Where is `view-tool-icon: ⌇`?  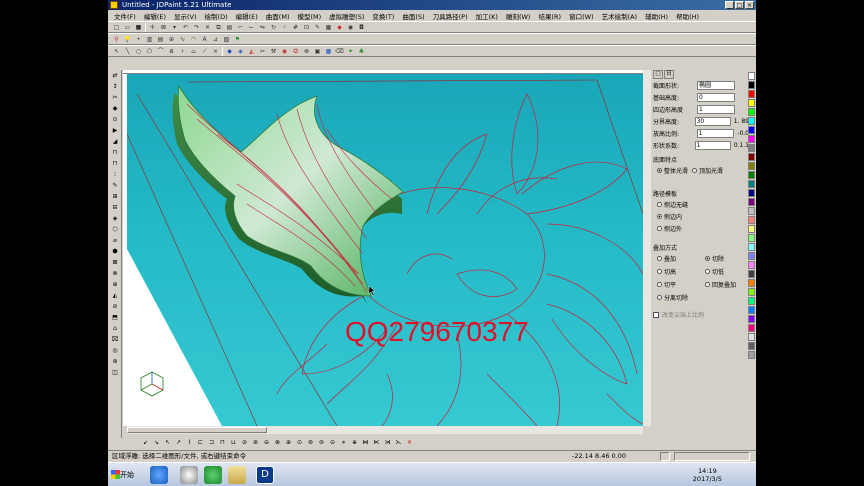 view-tool-icon: ⌇ is located at coordinates (189, 442).